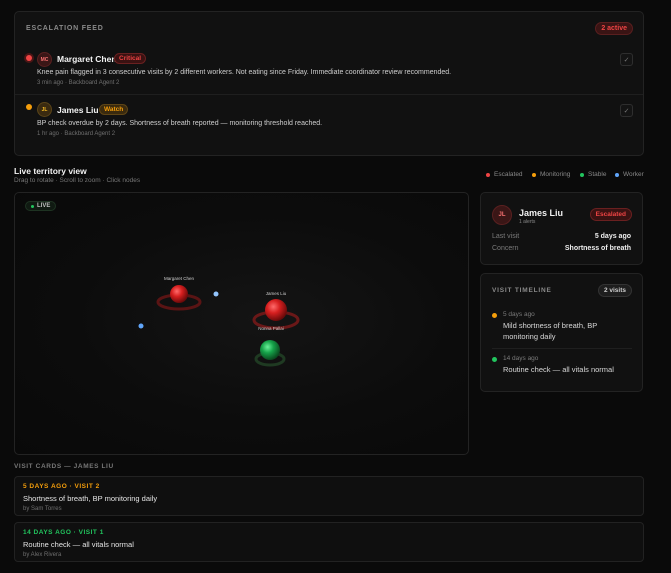  I want to click on feed-item-meta: 1 hr ago · Backboard Agent 2, so click(76, 134).